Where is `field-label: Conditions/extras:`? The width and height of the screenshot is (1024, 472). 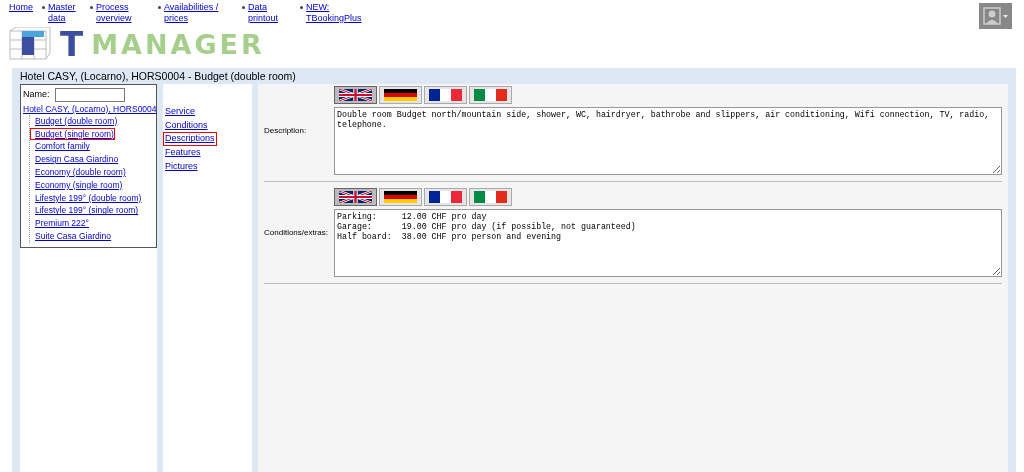 field-label: Conditions/extras: is located at coordinates (296, 232).